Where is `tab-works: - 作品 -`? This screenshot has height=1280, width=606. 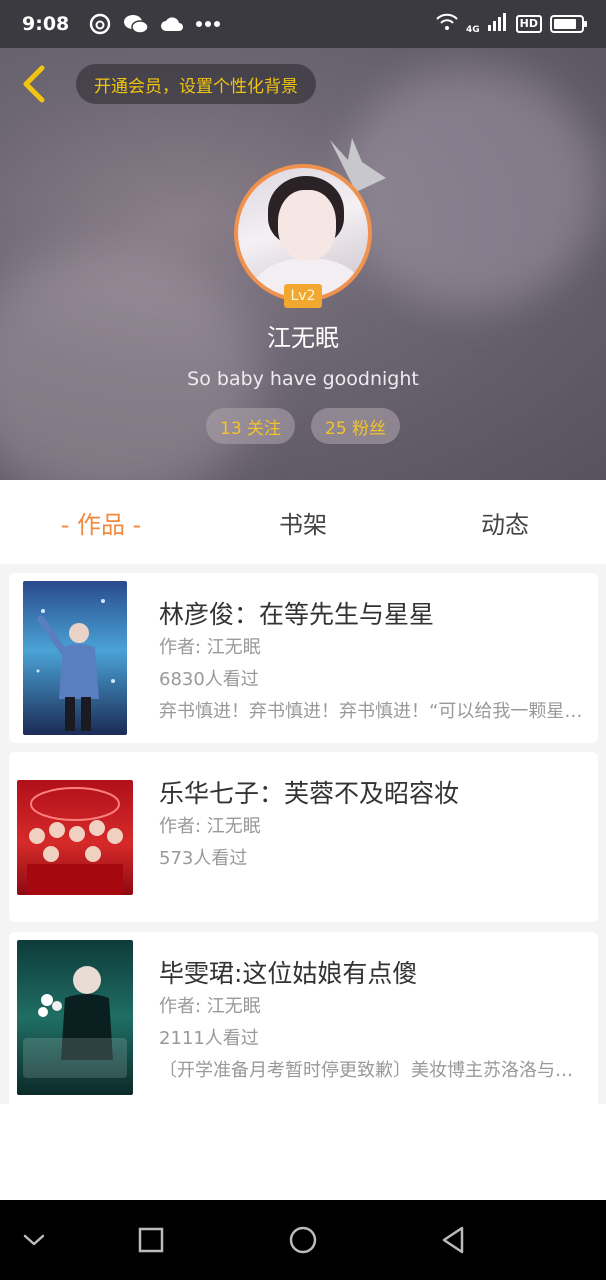
tab-works: - 作品 - is located at coordinates (101, 522).